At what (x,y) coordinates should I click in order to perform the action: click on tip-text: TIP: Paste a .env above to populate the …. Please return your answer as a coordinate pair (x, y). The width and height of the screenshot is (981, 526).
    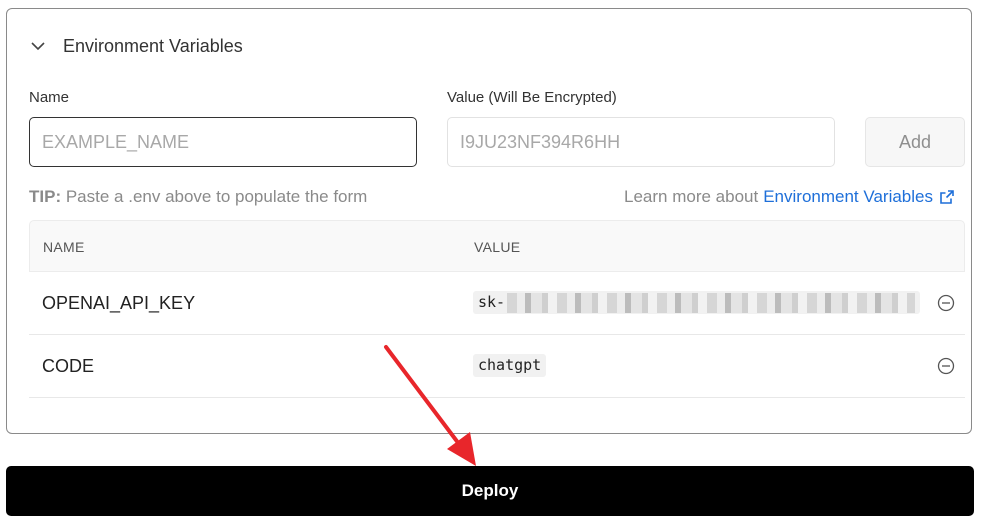
    Looking at the image, I should click on (198, 197).